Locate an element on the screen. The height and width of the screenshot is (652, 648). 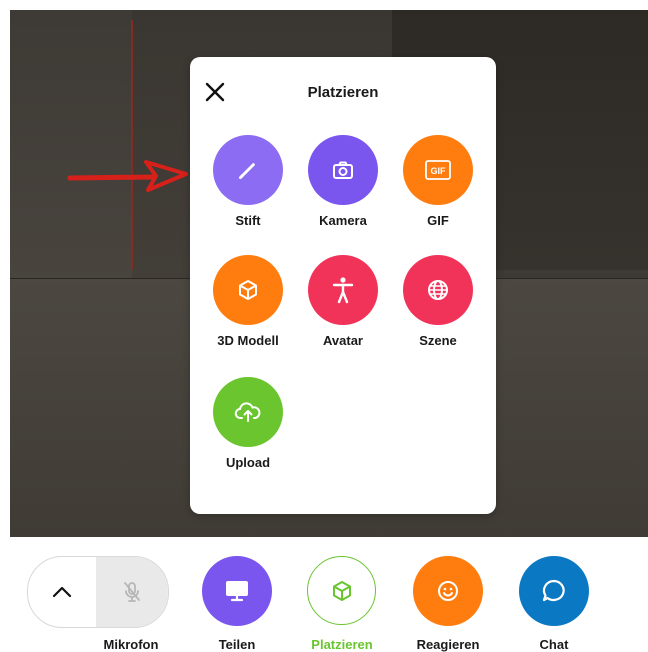
chat-button is located at coordinates (554, 591).